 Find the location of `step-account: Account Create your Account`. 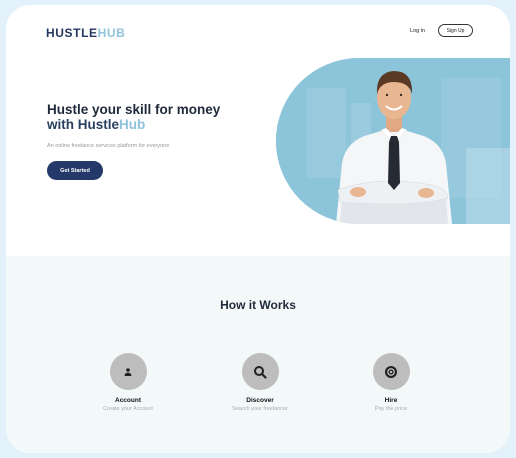

step-account: Account Create your Account is located at coordinates (128, 382).